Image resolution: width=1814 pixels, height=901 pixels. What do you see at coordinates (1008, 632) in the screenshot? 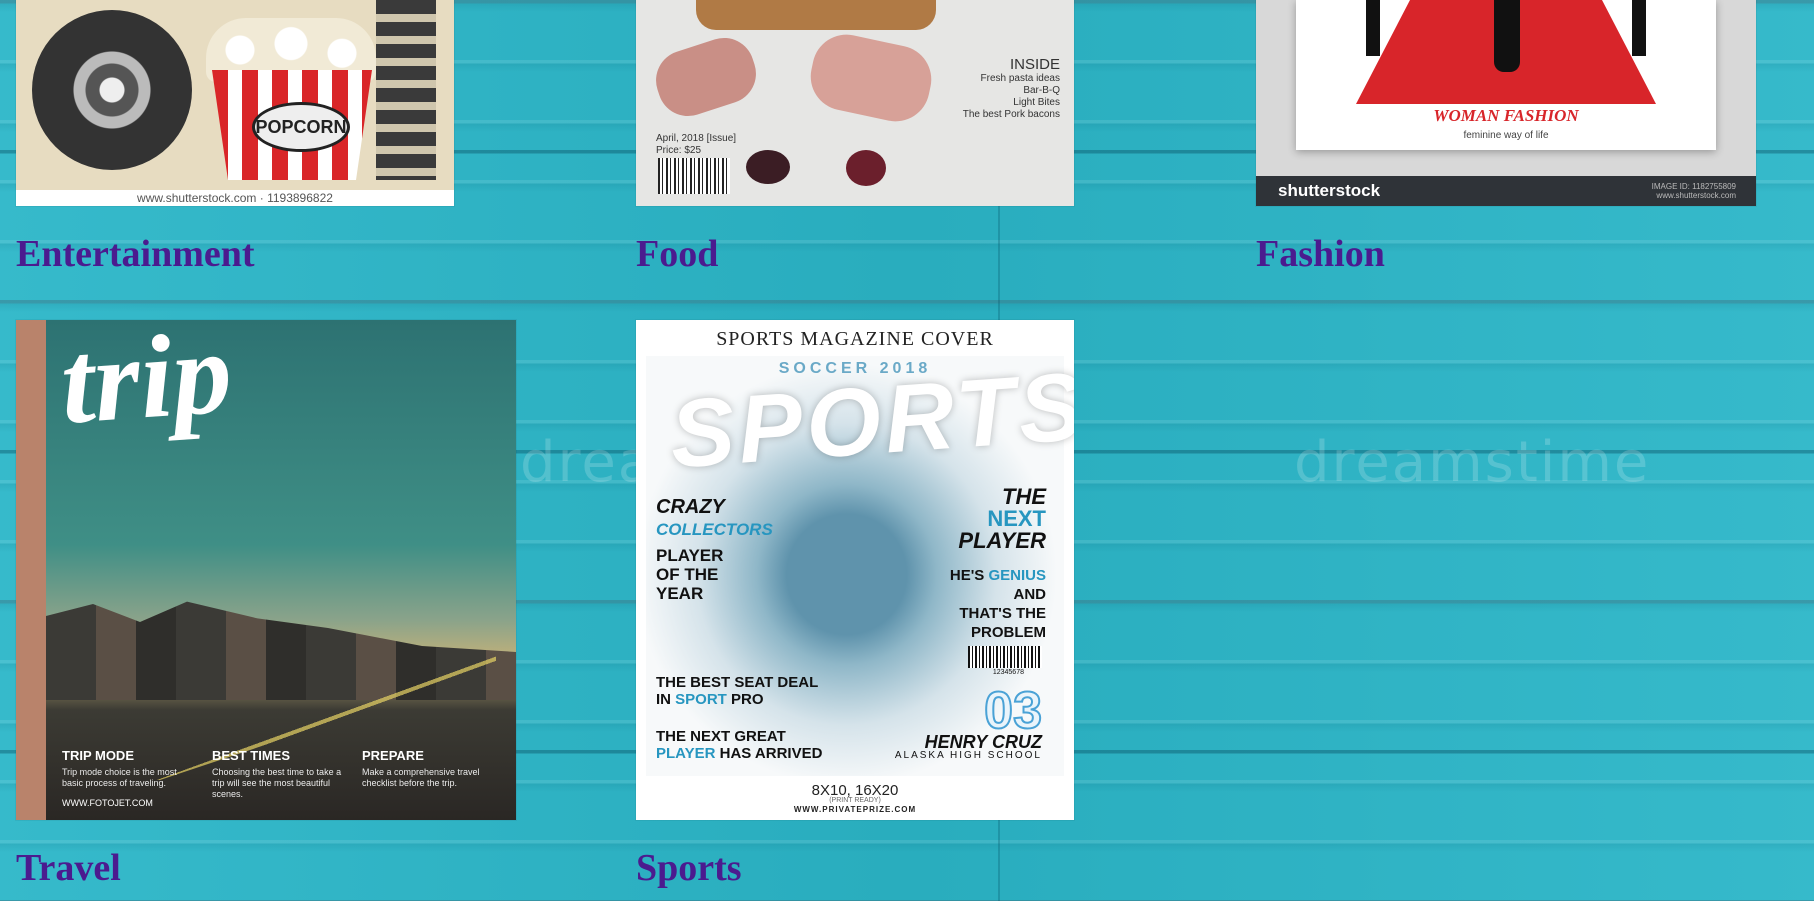
I see `genius-line: PROBLEM` at bounding box center [1008, 632].